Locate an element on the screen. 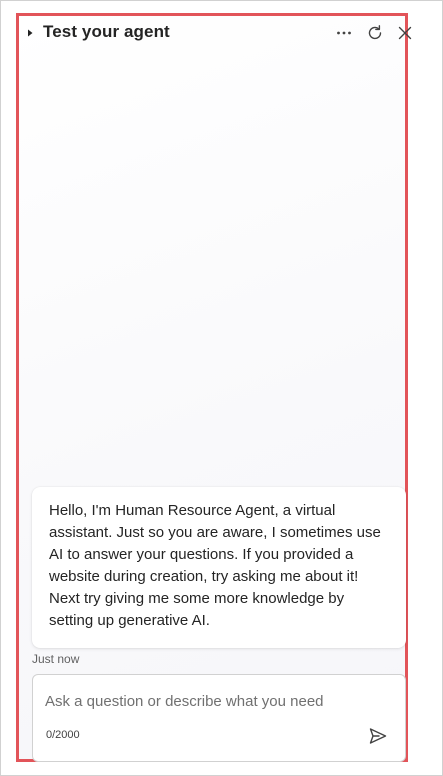 The height and width of the screenshot is (776, 443). close-button is located at coordinates (405, 33).